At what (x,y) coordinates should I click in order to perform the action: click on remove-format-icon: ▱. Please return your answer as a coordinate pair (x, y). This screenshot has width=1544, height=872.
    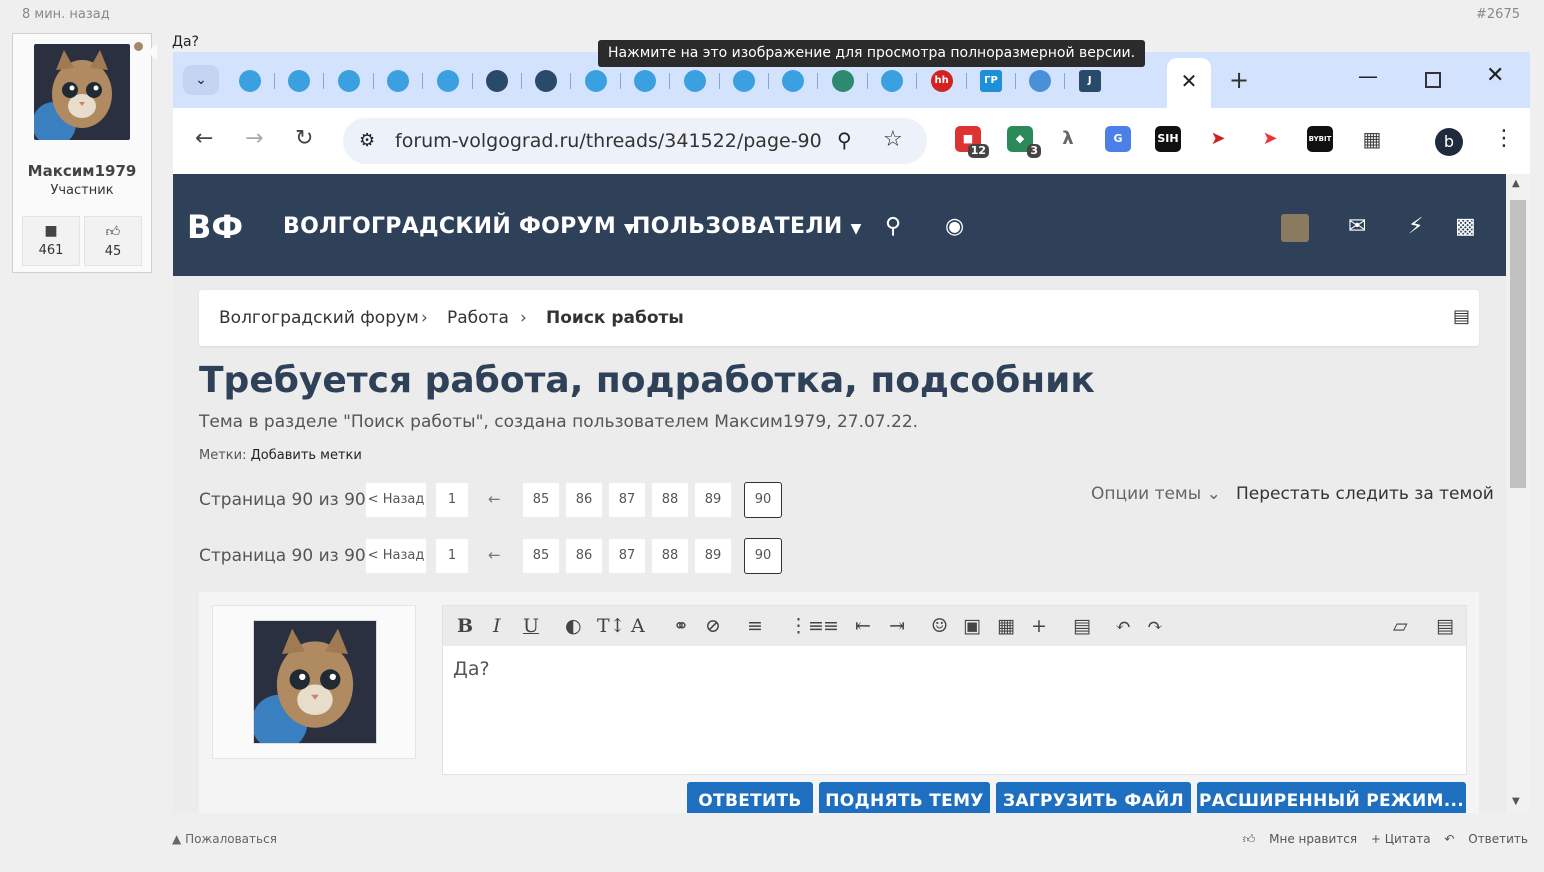
    Looking at the image, I should click on (1400, 626).